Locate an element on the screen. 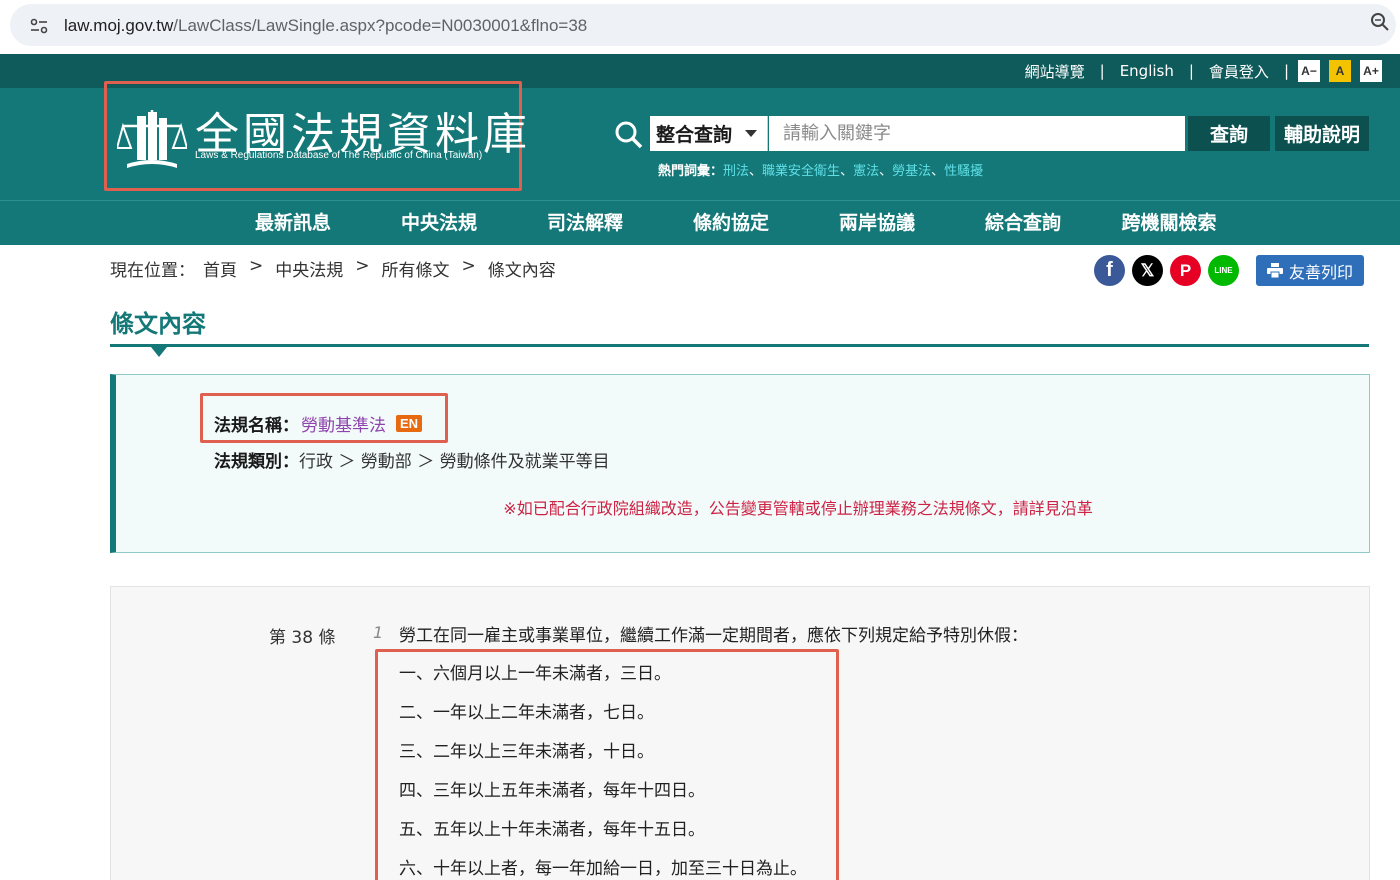 Image resolution: width=1400 pixels, height=880 pixels. url-host: law.moj.gov.tw is located at coordinates (119, 25).